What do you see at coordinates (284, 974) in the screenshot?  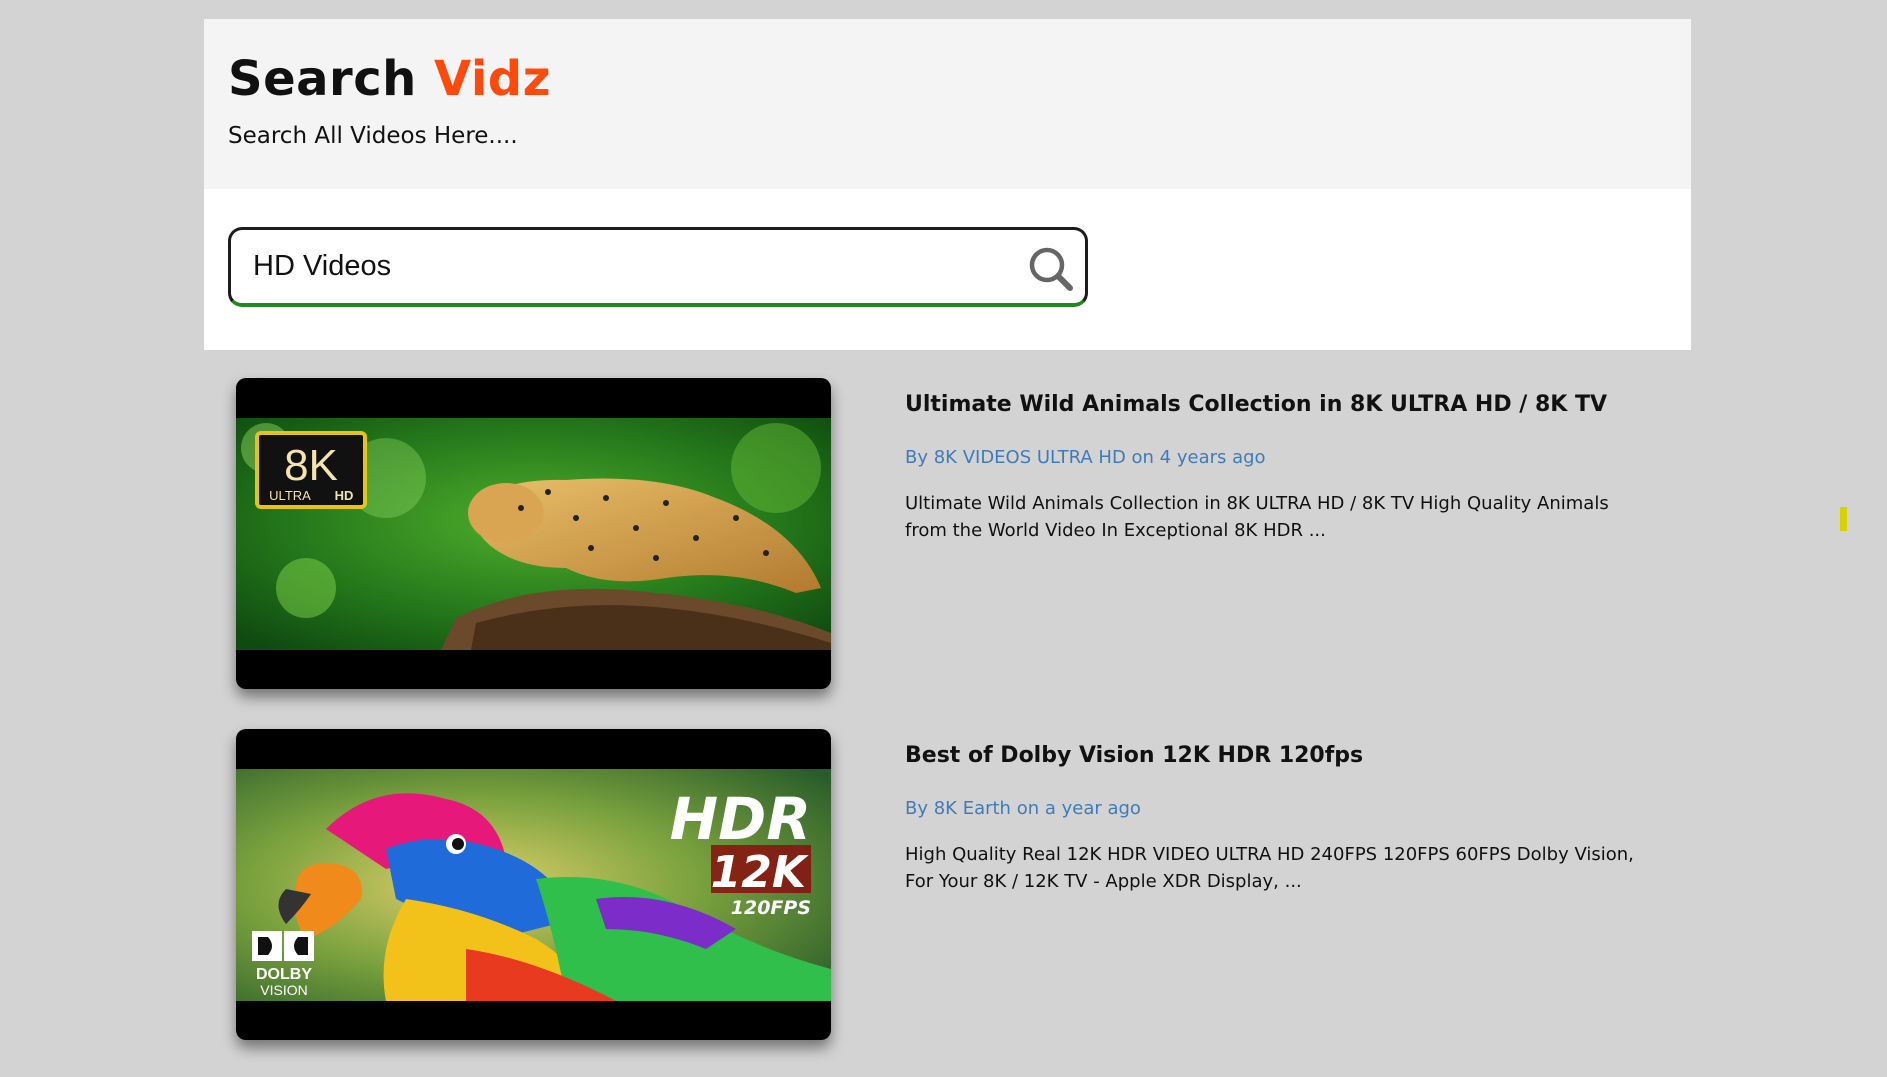 I see `dolby-text: DOLBY` at bounding box center [284, 974].